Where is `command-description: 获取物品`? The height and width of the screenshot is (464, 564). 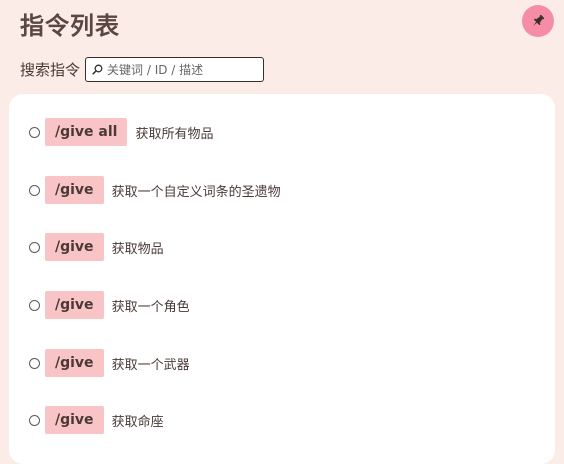 command-description: 获取物品 is located at coordinates (137, 249).